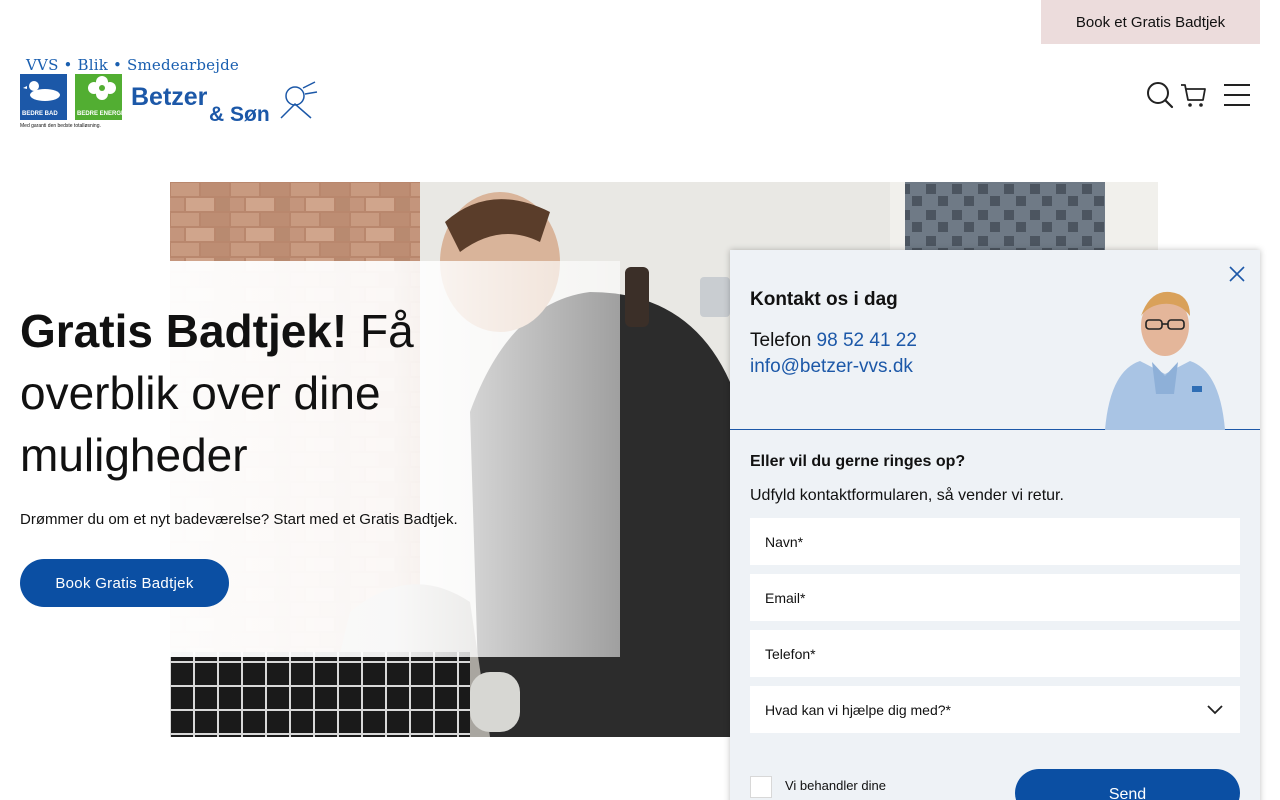  What do you see at coordinates (858, 461) in the screenshot?
I see `callback-heading: Eller vil du gerne ringes op?` at bounding box center [858, 461].